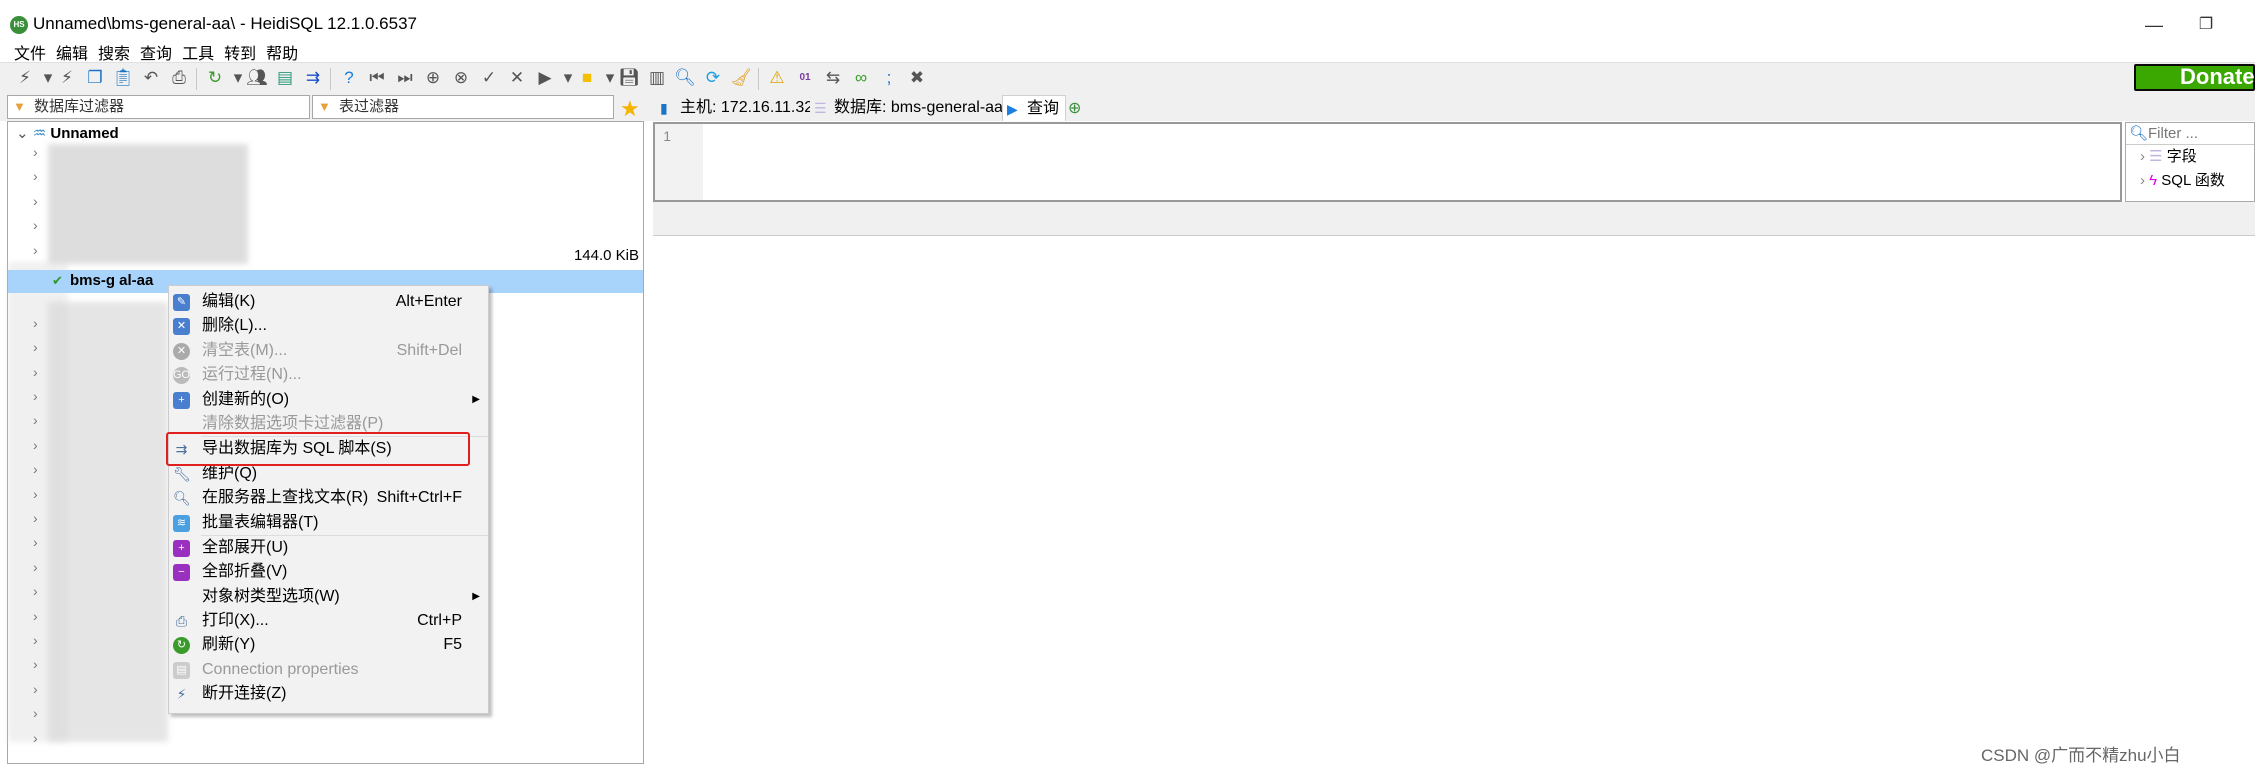 This screenshot has width=2255, height=771. Describe the element at coordinates (114, 51) in the screenshot. I see `menu-search: 搜索` at that location.